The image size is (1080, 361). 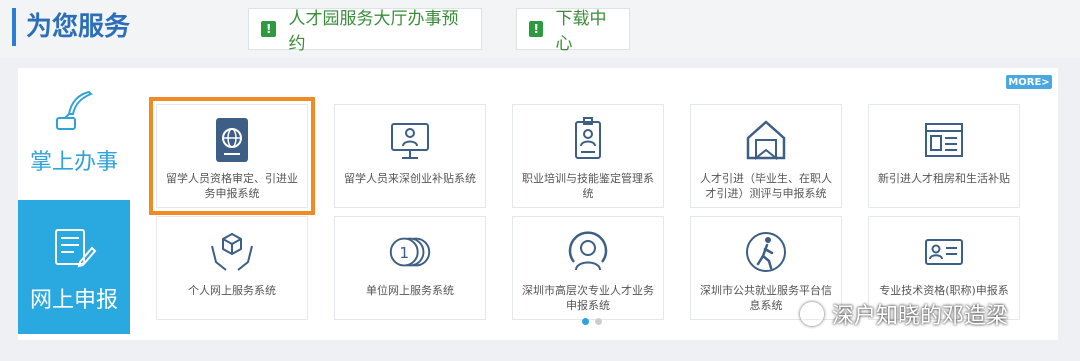 What do you see at coordinates (410, 252) in the screenshot?
I see `coins-icon: 1` at bounding box center [410, 252].